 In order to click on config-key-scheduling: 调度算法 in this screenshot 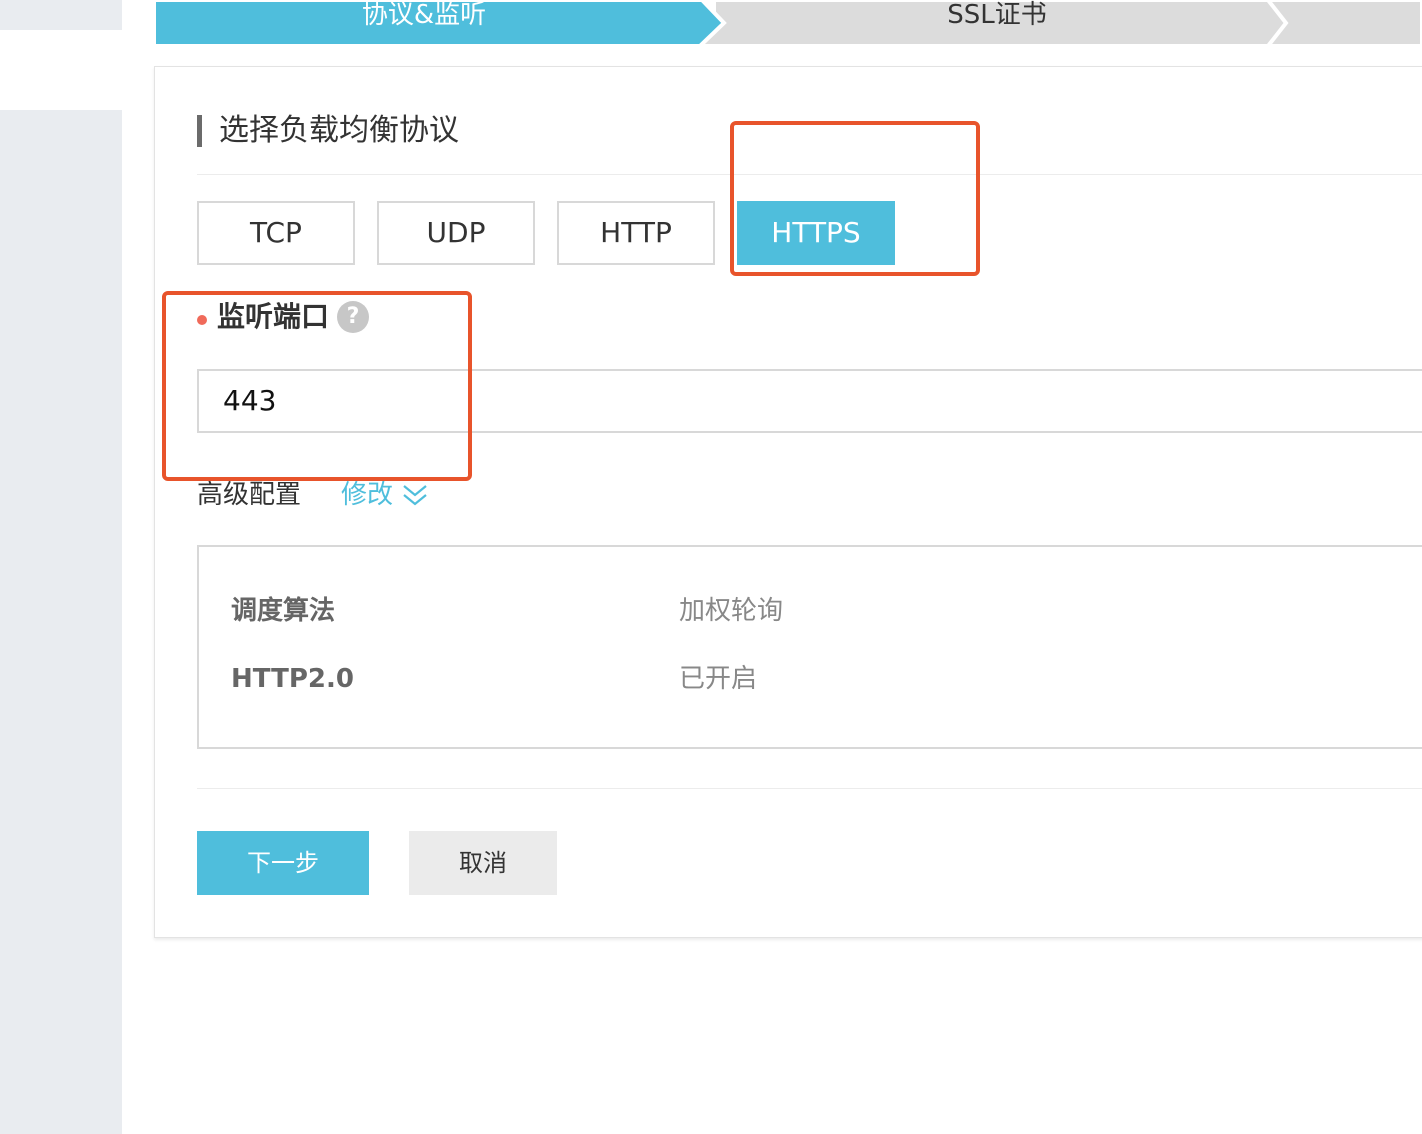, I will do `click(283, 611)`.